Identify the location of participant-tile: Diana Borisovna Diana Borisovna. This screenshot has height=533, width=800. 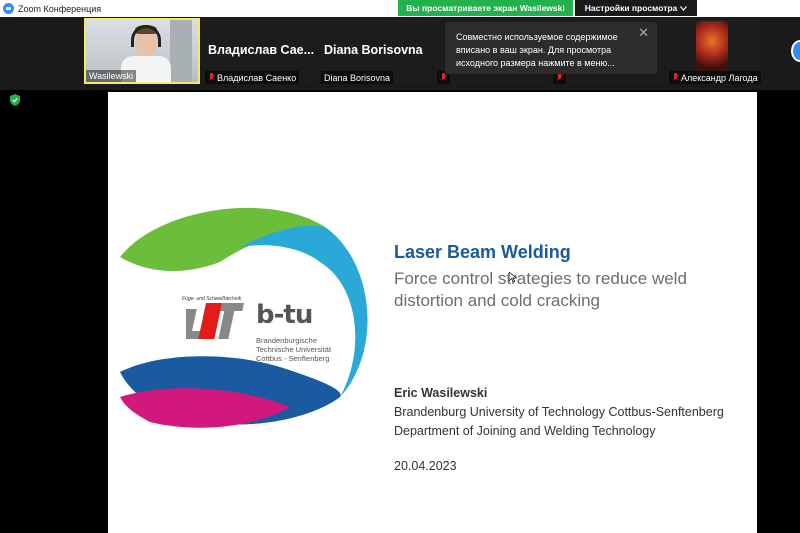
(375, 51).